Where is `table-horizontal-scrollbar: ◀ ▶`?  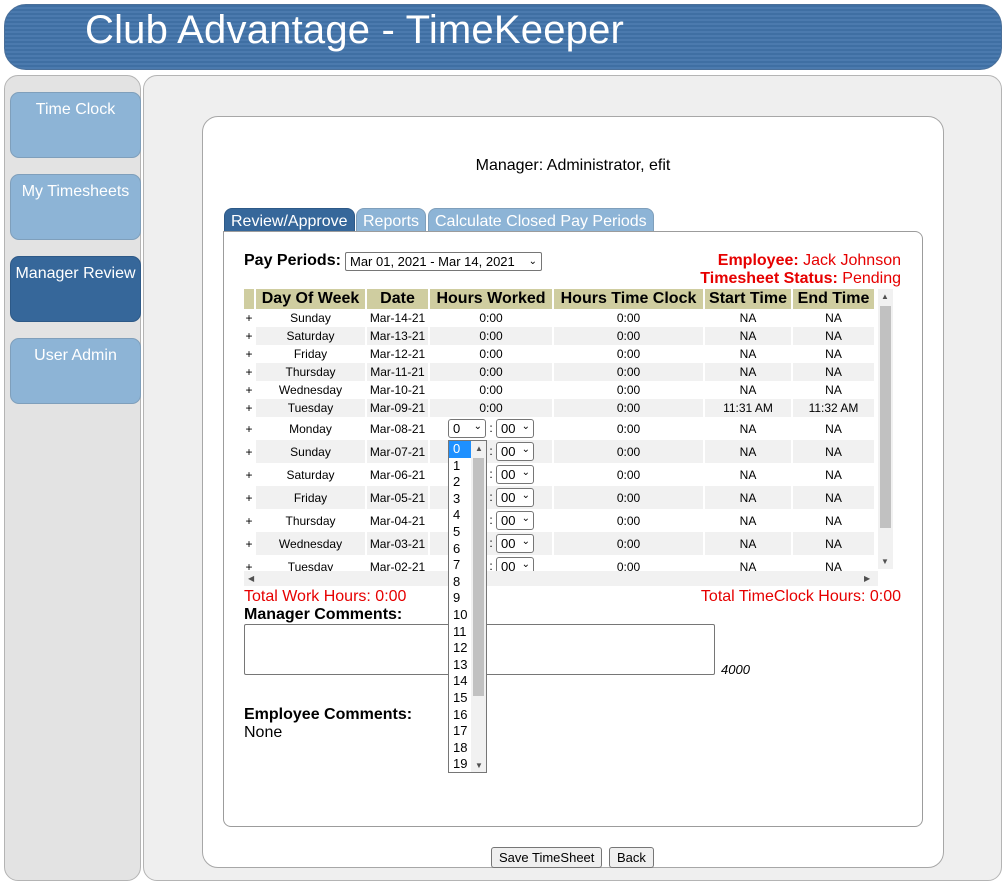 table-horizontal-scrollbar: ◀ ▶ is located at coordinates (561, 578).